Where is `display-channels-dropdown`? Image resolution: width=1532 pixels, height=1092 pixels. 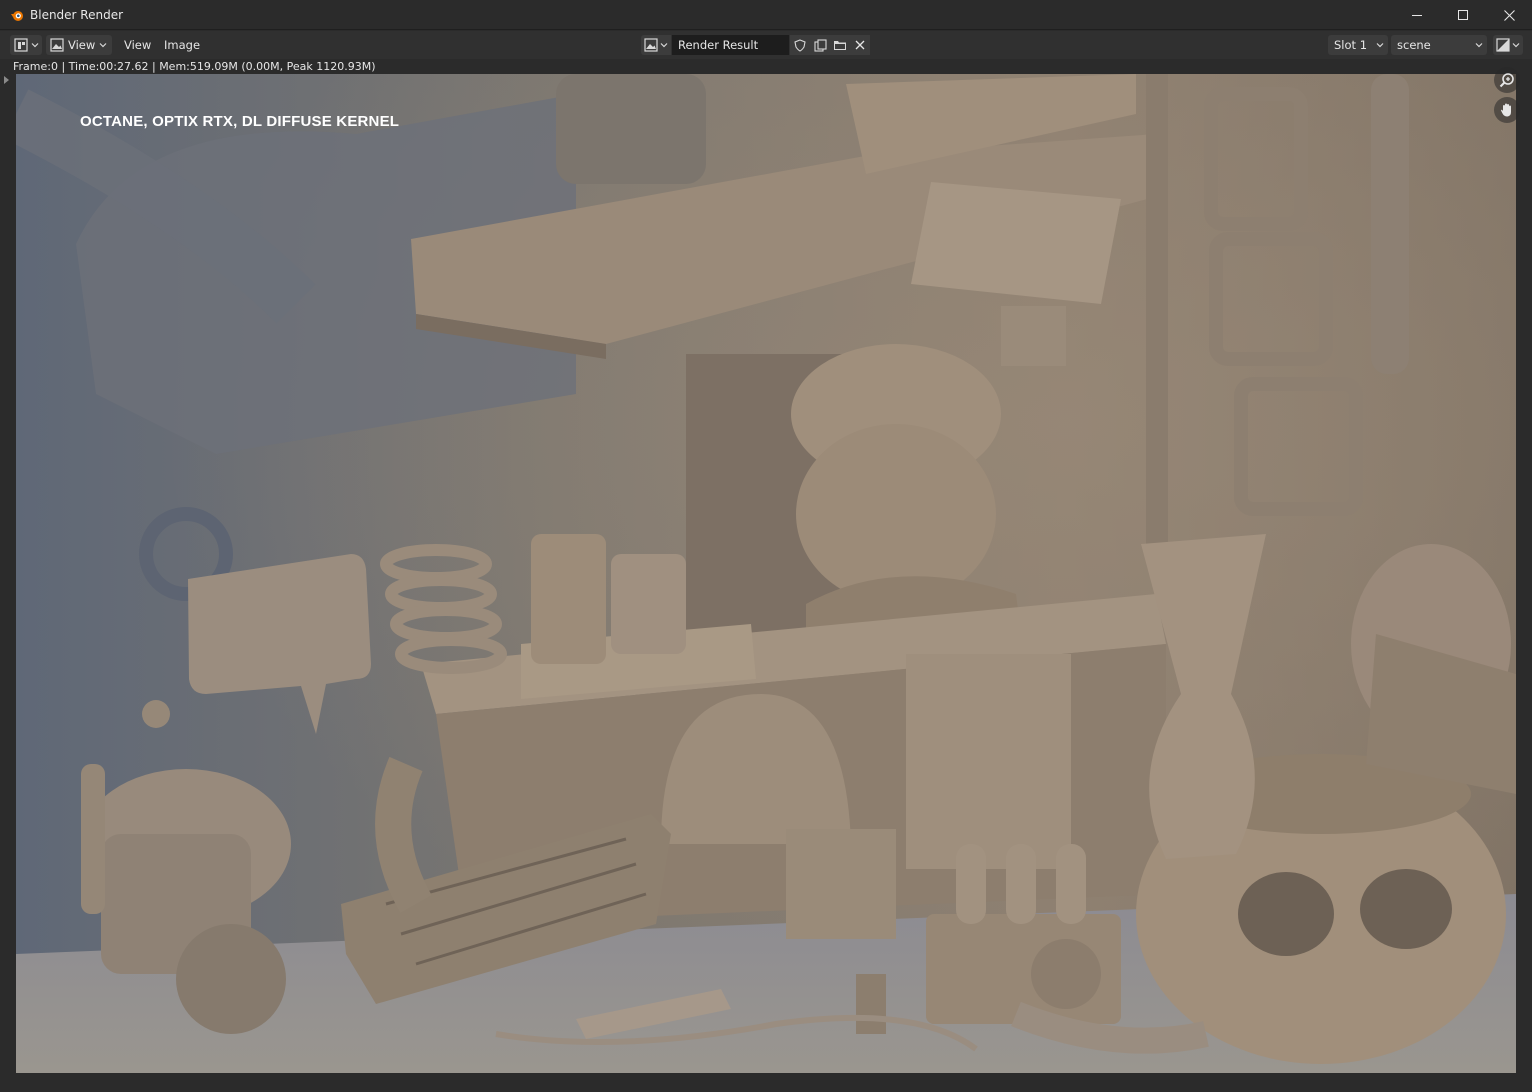 display-channels-dropdown is located at coordinates (1508, 45).